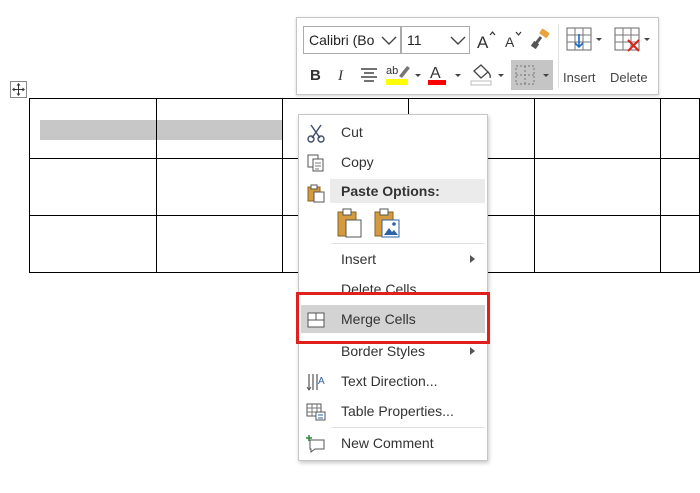  I want to click on delete-table-icon, so click(632, 39).